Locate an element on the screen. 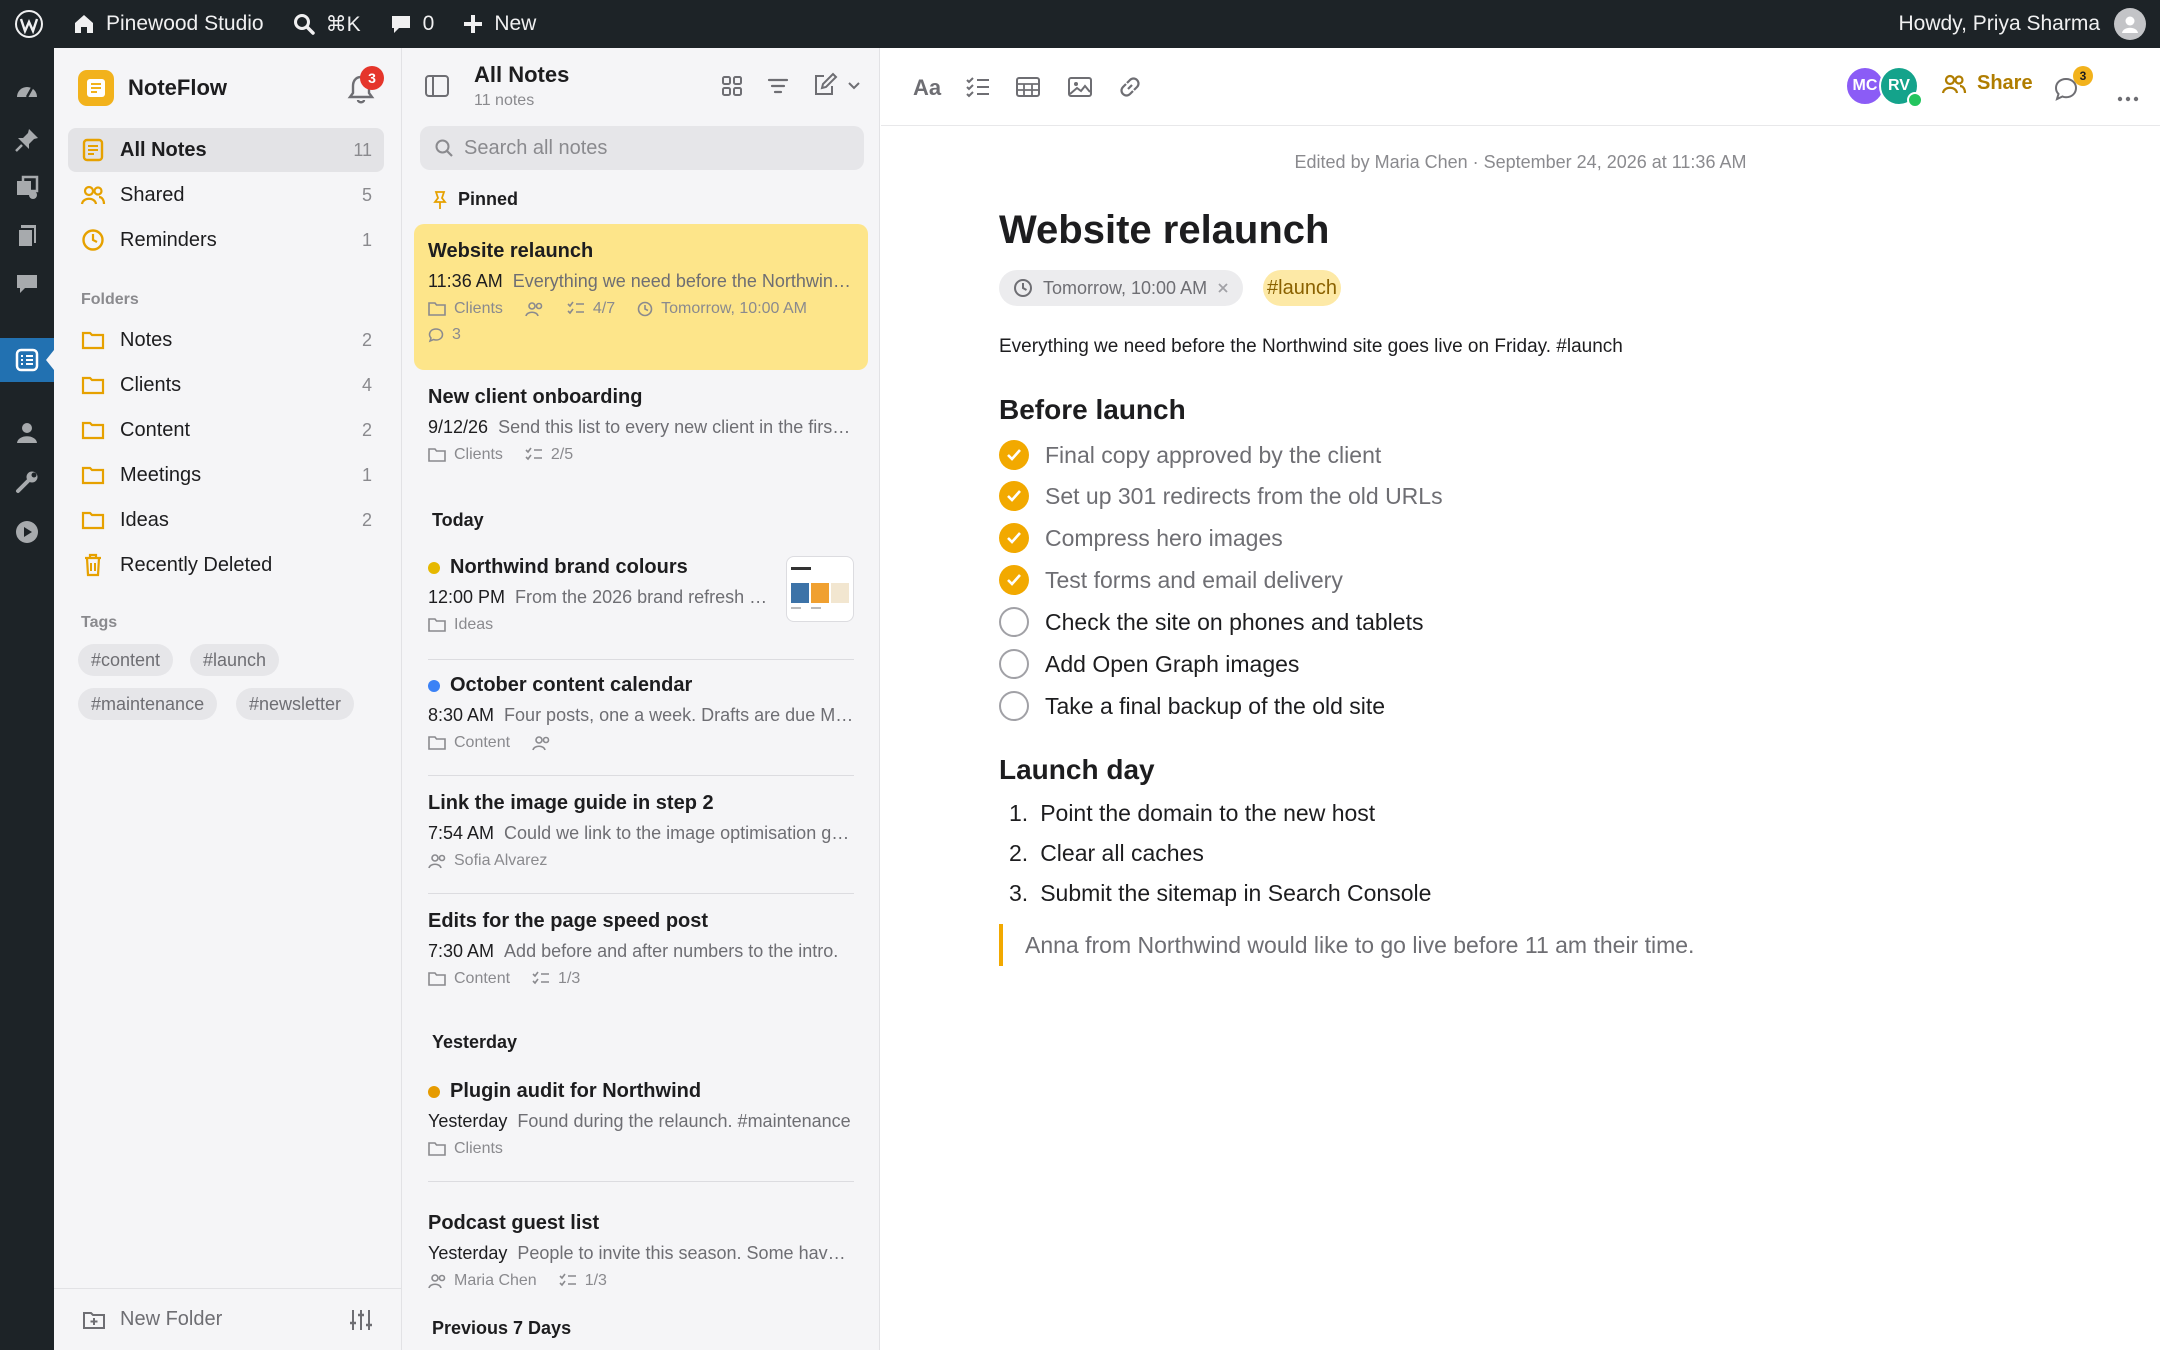 The width and height of the screenshot is (2160, 1350). hashtag-chip: #launch is located at coordinates (1302, 288).